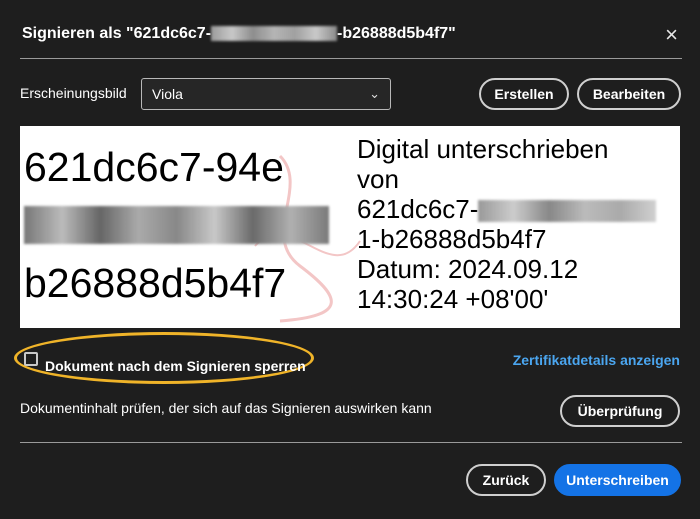 This screenshot has height=519, width=700. What do you see at coordinates (117, 33) in the screenshot?
I see `dialog-title-prefix: Signieren als "621dc6c7-` at bounding box center [117, 33].